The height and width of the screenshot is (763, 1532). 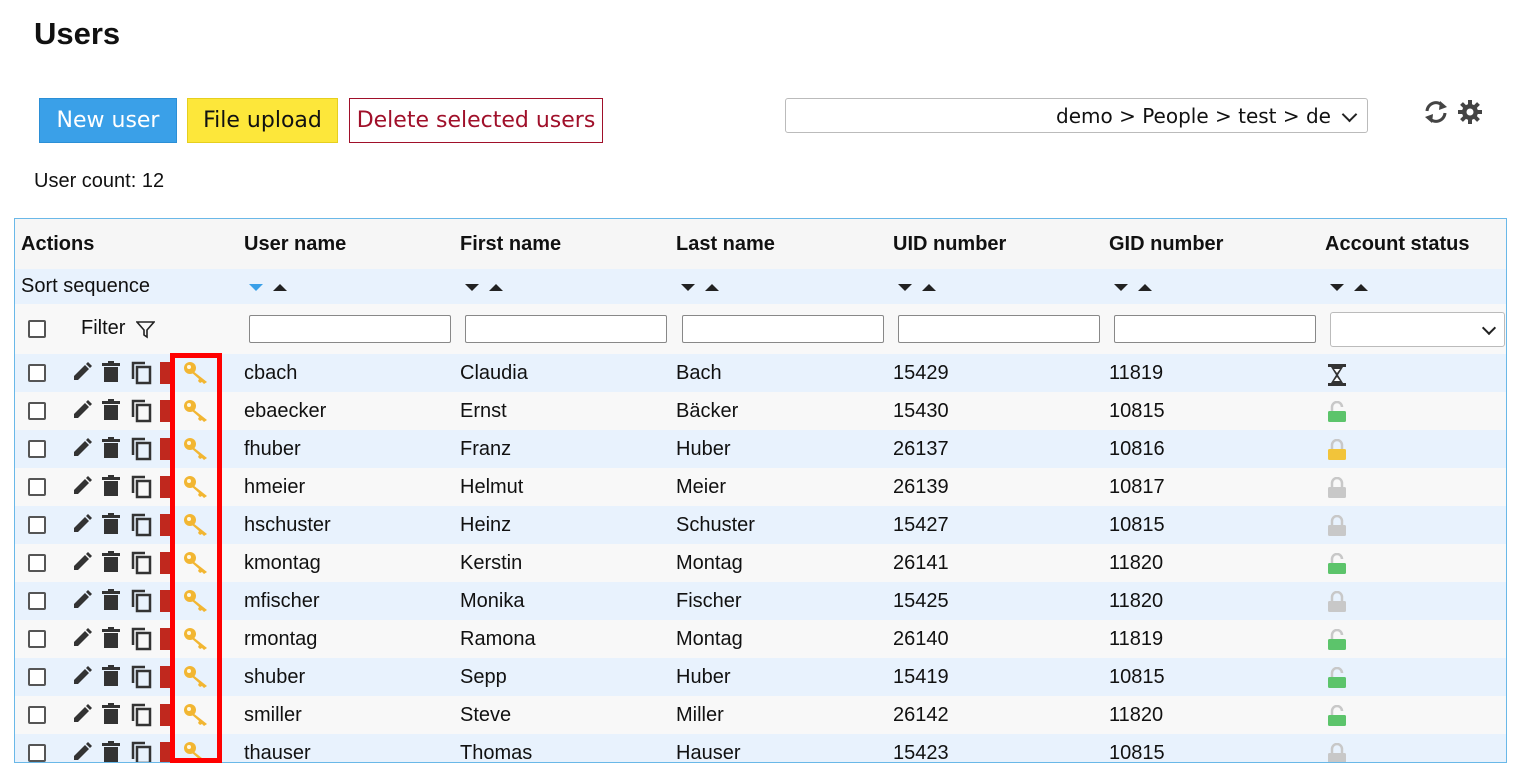 What do you see at coordinates (1076, 115) in the screenshot?
I see `ou-tree-select: demo > People > test > de` at bounding box center [1076, 115].